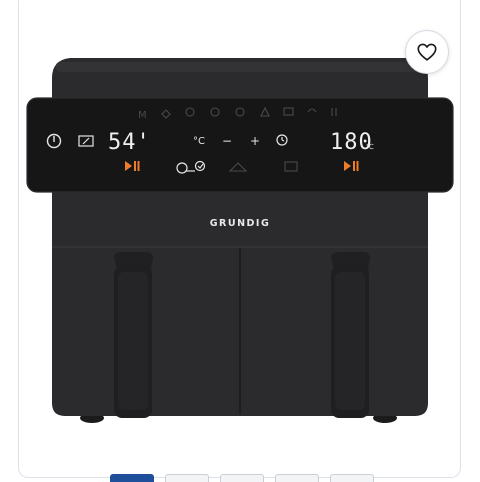  What do you see at coordinates (133, 335) in the screenshot?
I see `left-drawer-handle` at bounding box center [133, 335].